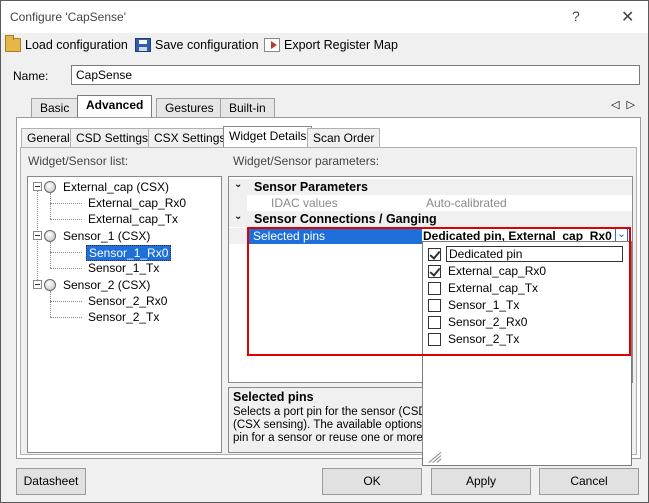 The width and height of the screenshot is (649, 503). I want to click on description-title: Selected pins, so click(273, 397).